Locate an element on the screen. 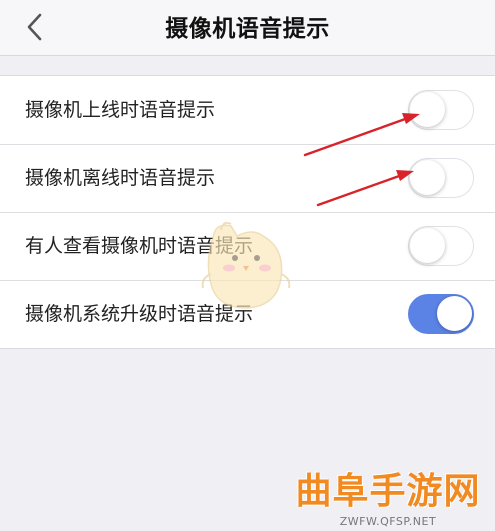 This screenshot has height=531, width=495. someone-viewing-toggle is located at coordinates (441, 246).